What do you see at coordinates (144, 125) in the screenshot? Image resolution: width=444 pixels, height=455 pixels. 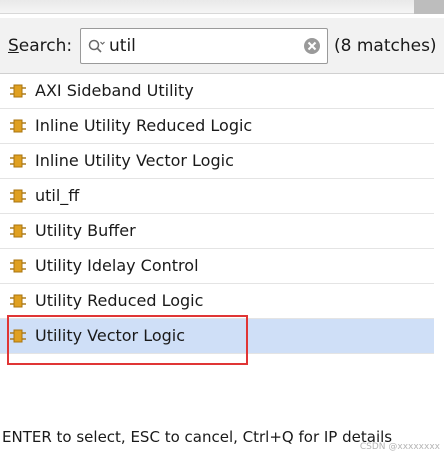 I see `list-item-label: Inline Utility Reduced Logic` at bounding box center [144, 125].